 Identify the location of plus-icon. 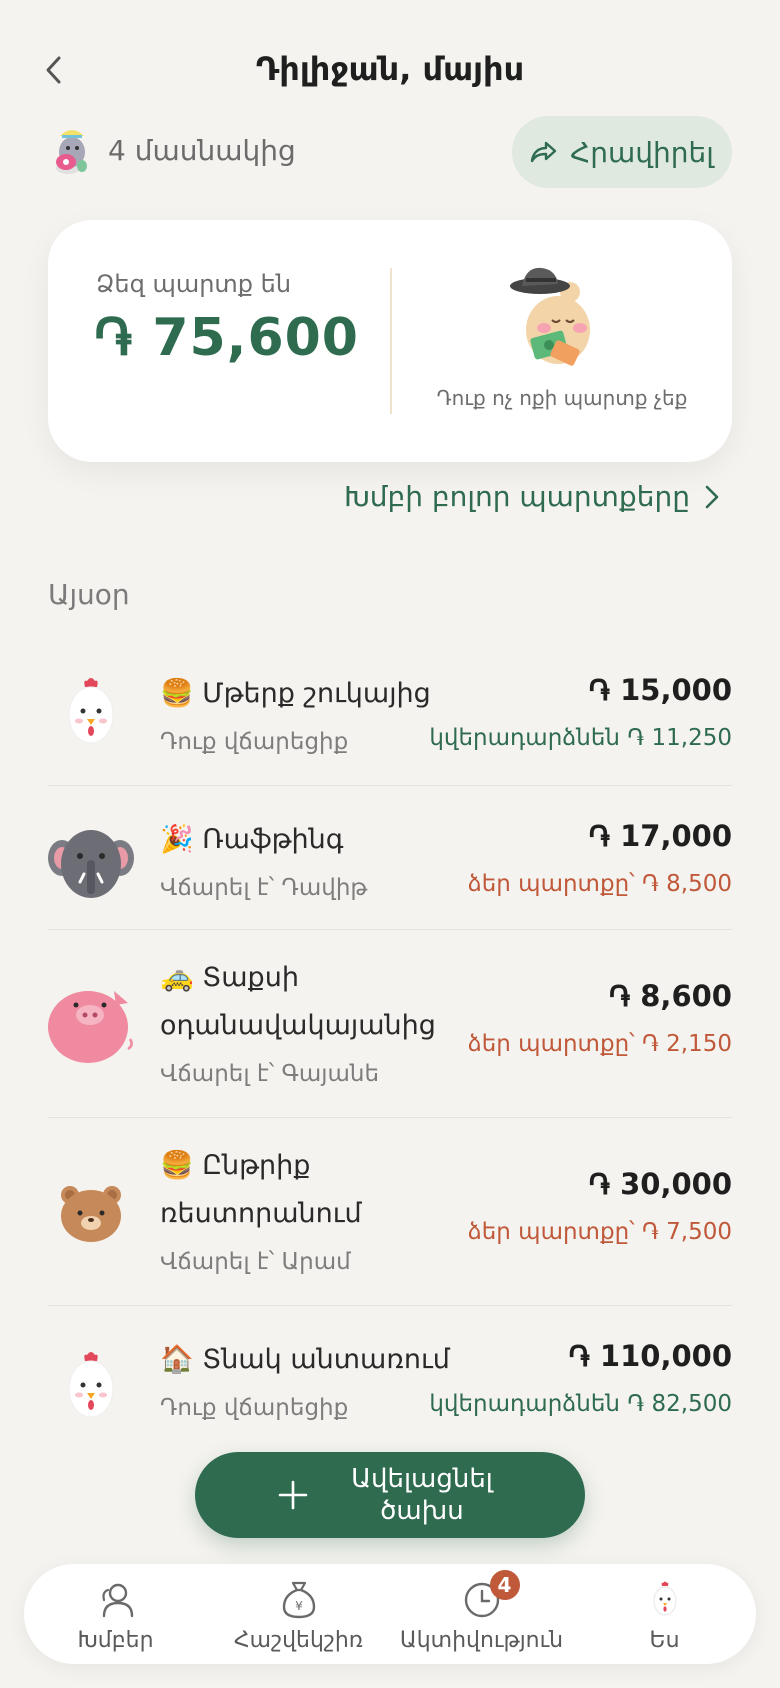
(293, 1495).